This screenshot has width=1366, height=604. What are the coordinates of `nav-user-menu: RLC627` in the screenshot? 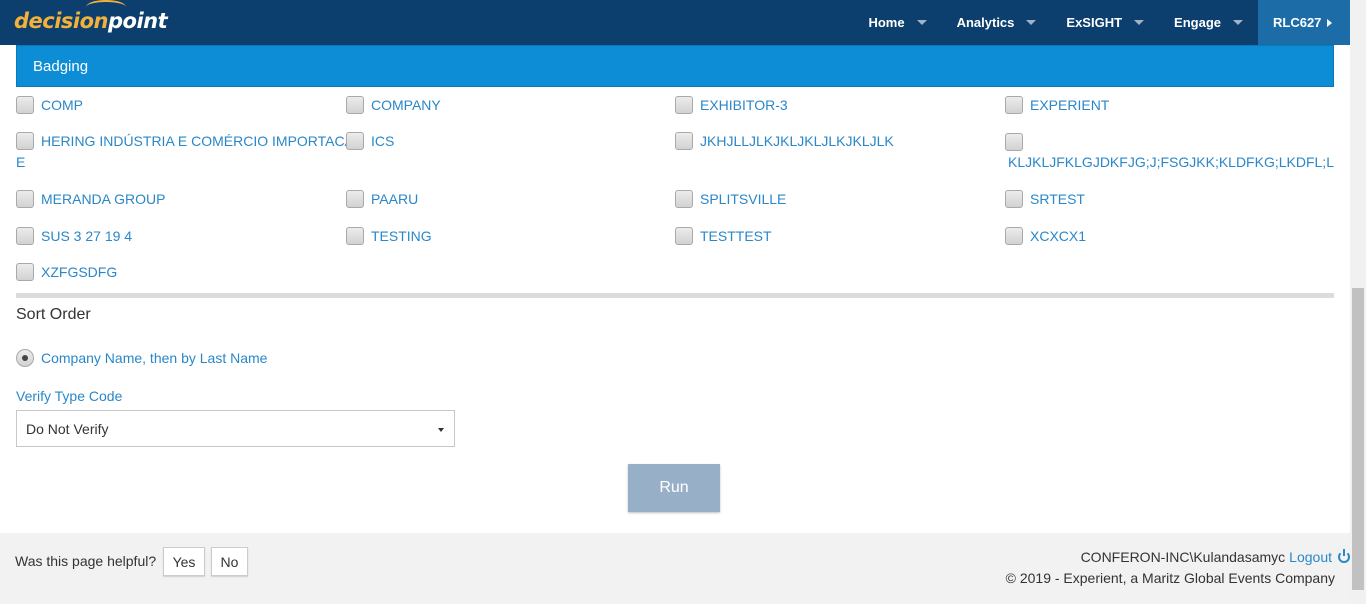 It's located at (1304, 22).